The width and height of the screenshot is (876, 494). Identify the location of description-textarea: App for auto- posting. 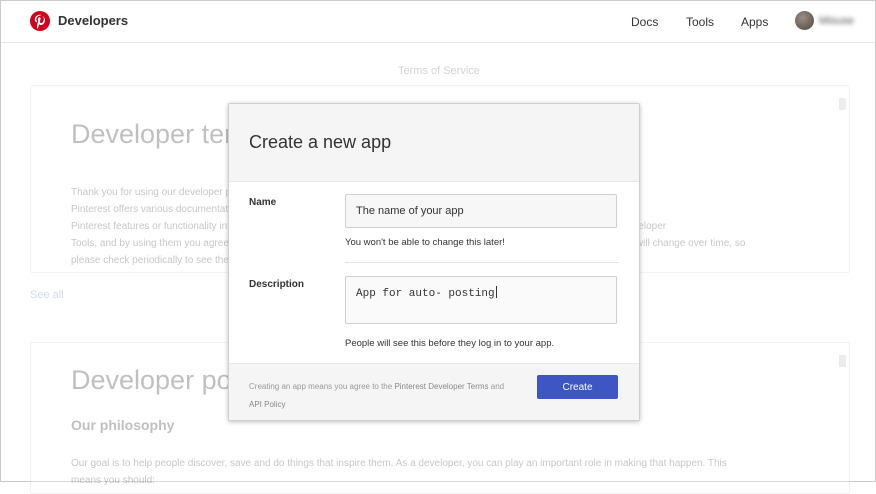
(481, 300).